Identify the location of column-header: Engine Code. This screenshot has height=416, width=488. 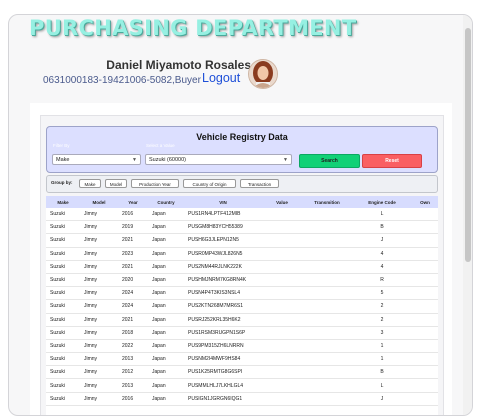
(382, 202).